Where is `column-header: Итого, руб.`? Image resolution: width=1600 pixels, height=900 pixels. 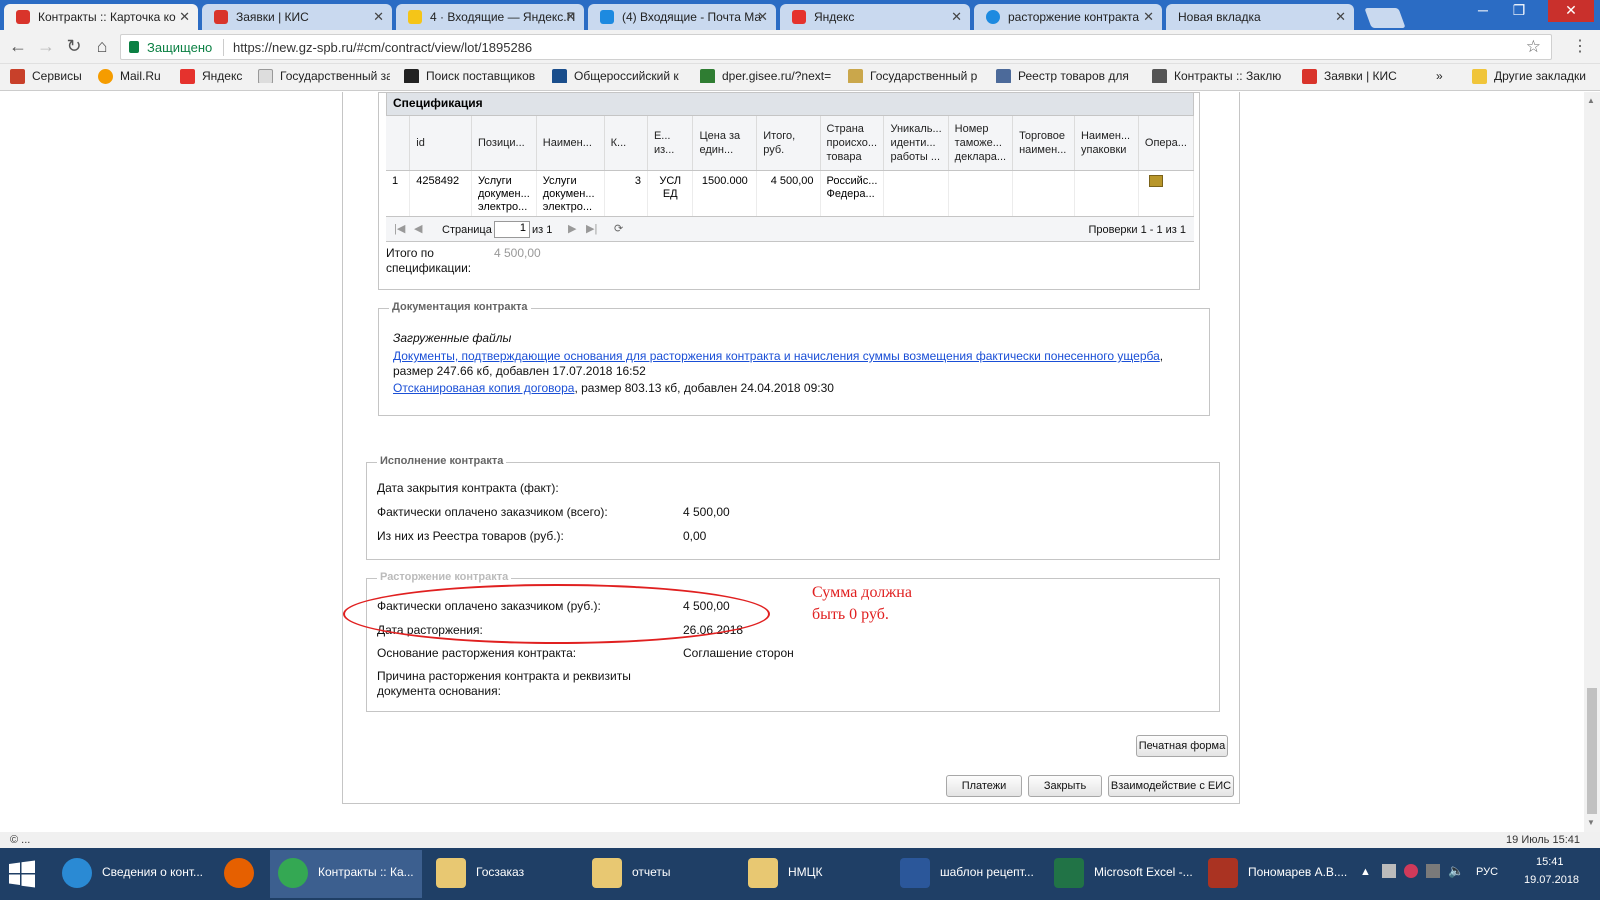
column-header: Итого, руб. is located at coordinates (788, 143).